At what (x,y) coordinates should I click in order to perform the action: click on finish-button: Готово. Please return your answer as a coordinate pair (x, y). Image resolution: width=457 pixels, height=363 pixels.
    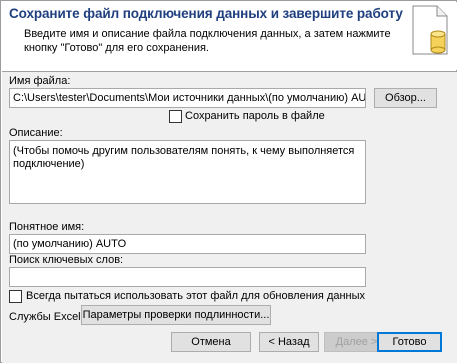
    Looking at the image, I should click on (409, 342).